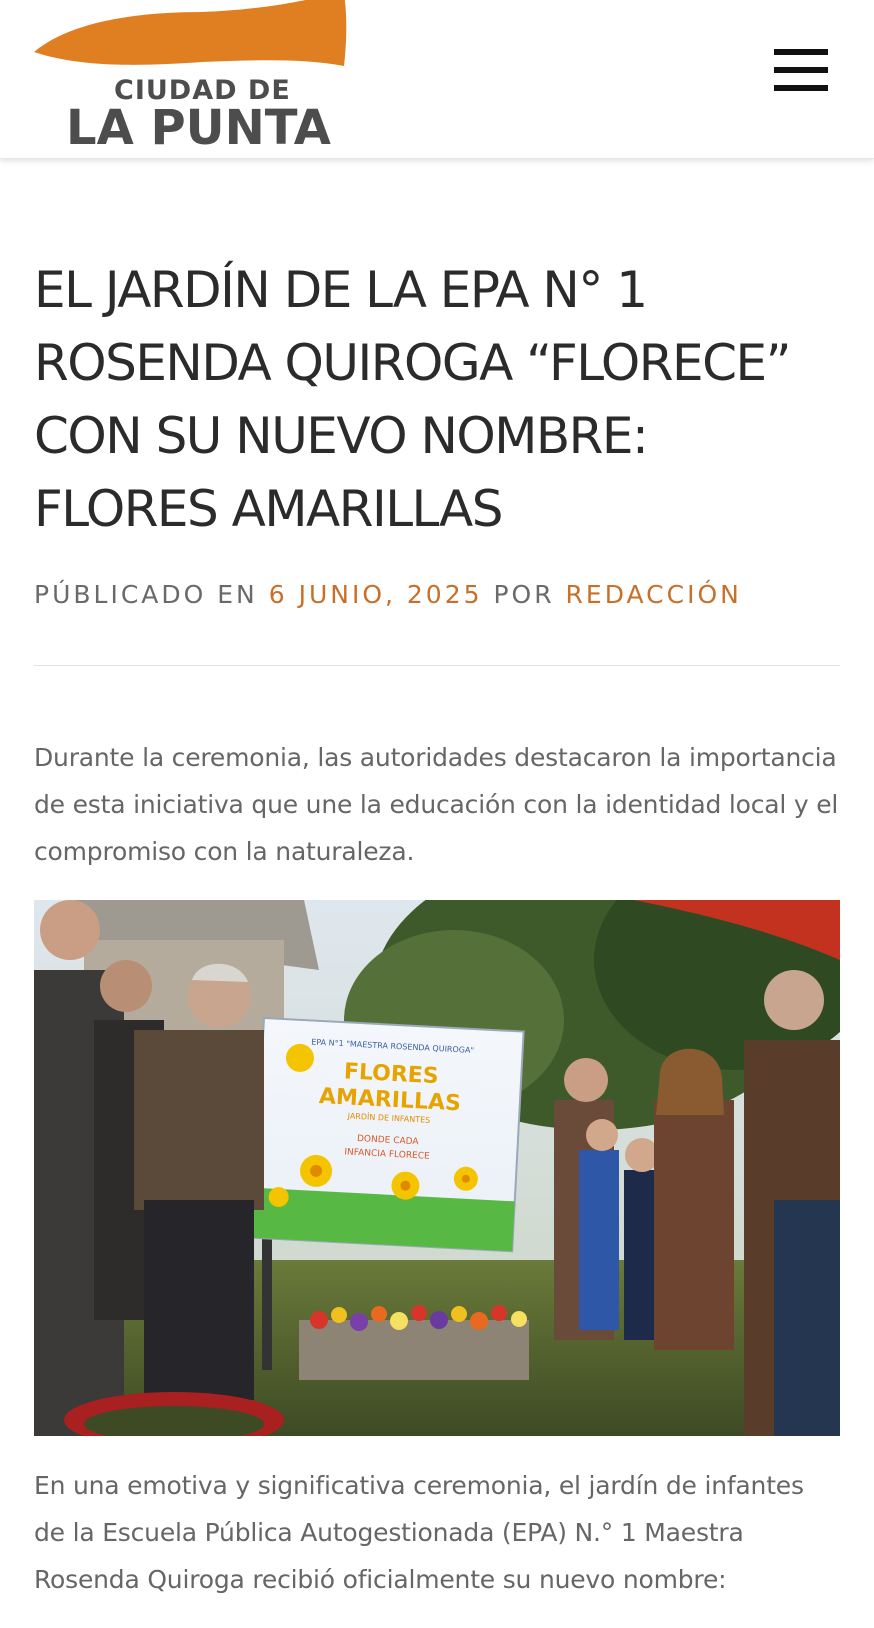 This screenshot has height=1628, width=874. What do you see at coordinates (376, 594) in the screenshot?
I see `article-date-link: 6 JUNIO, 2025` at bounding box center [376, 594].